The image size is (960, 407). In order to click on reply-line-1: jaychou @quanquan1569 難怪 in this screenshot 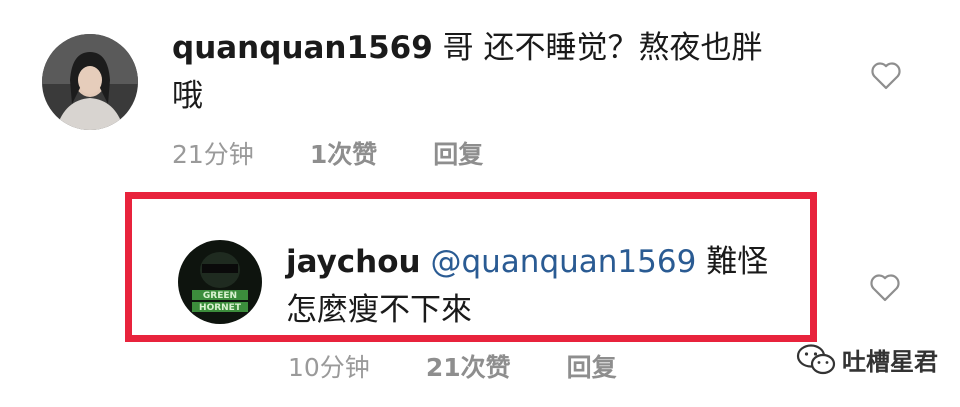, I will do `click(546, 262)`.